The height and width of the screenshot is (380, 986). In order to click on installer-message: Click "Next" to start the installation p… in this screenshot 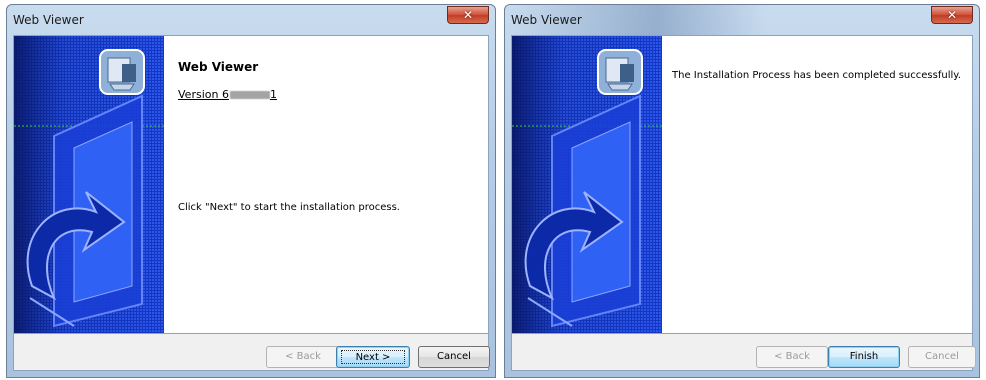, I will do `click(289, 207)`.